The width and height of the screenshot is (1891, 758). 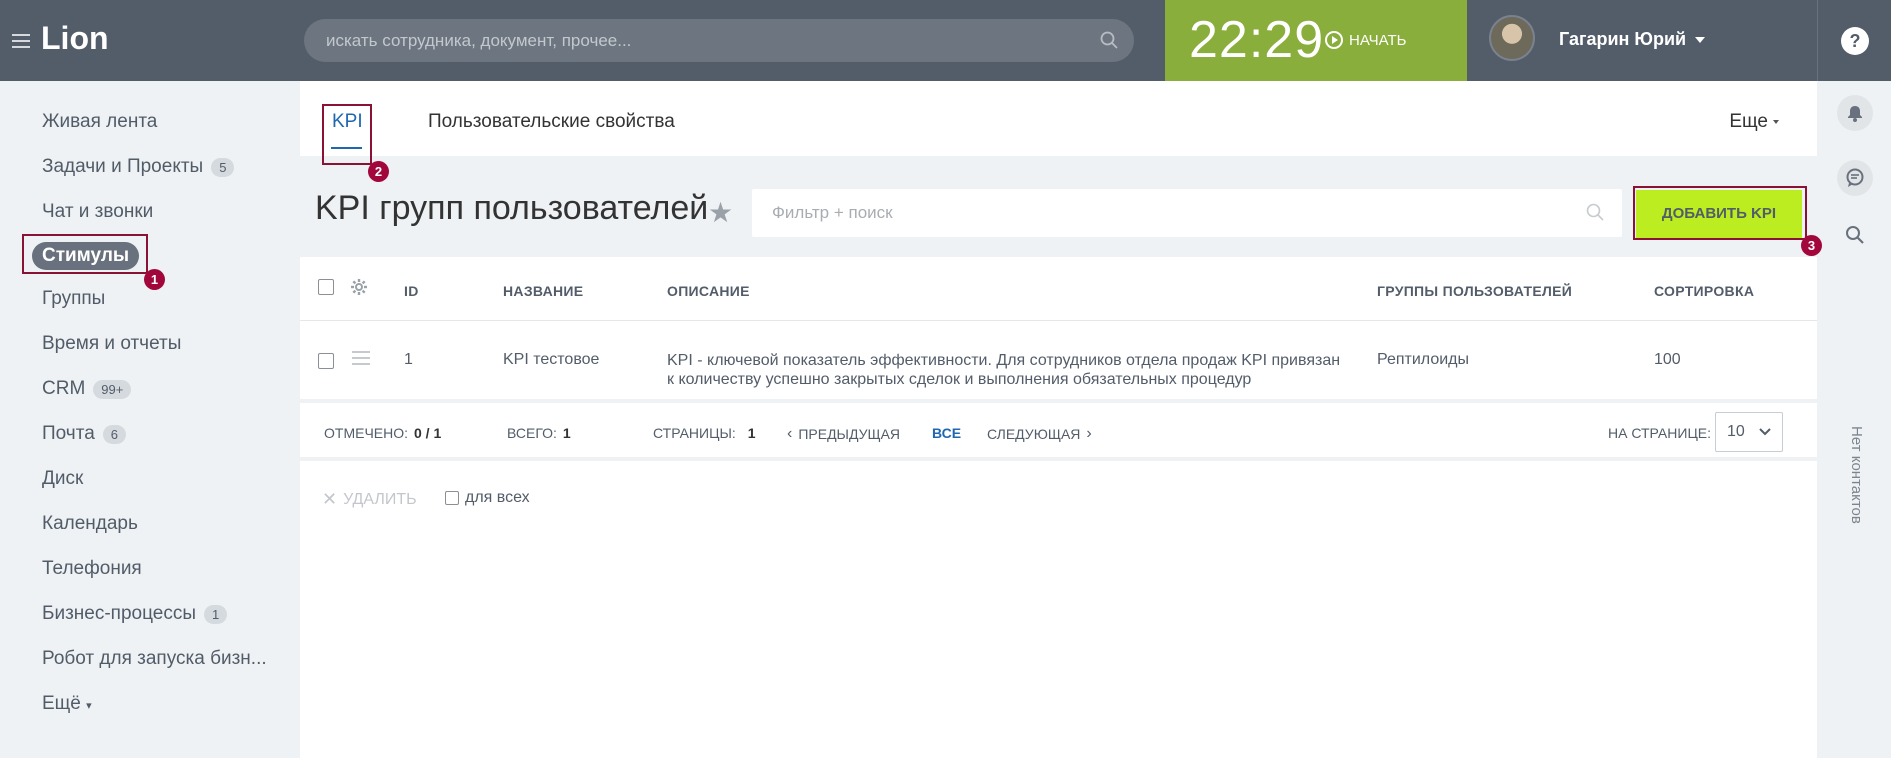 I want to click on per-page-select: 10, so click(x=1749, y=432).